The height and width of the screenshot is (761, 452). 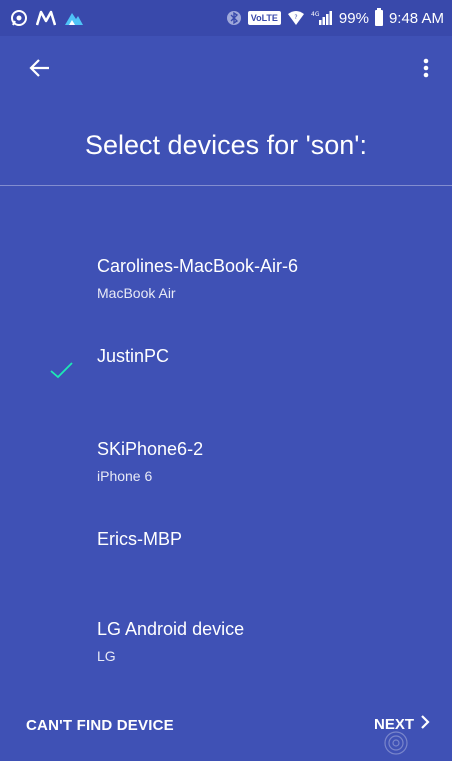 What do you see at coordinates (226, 380) in the screenshot?
I see `device-item: JustinPC` at bounding box center [226, 380].